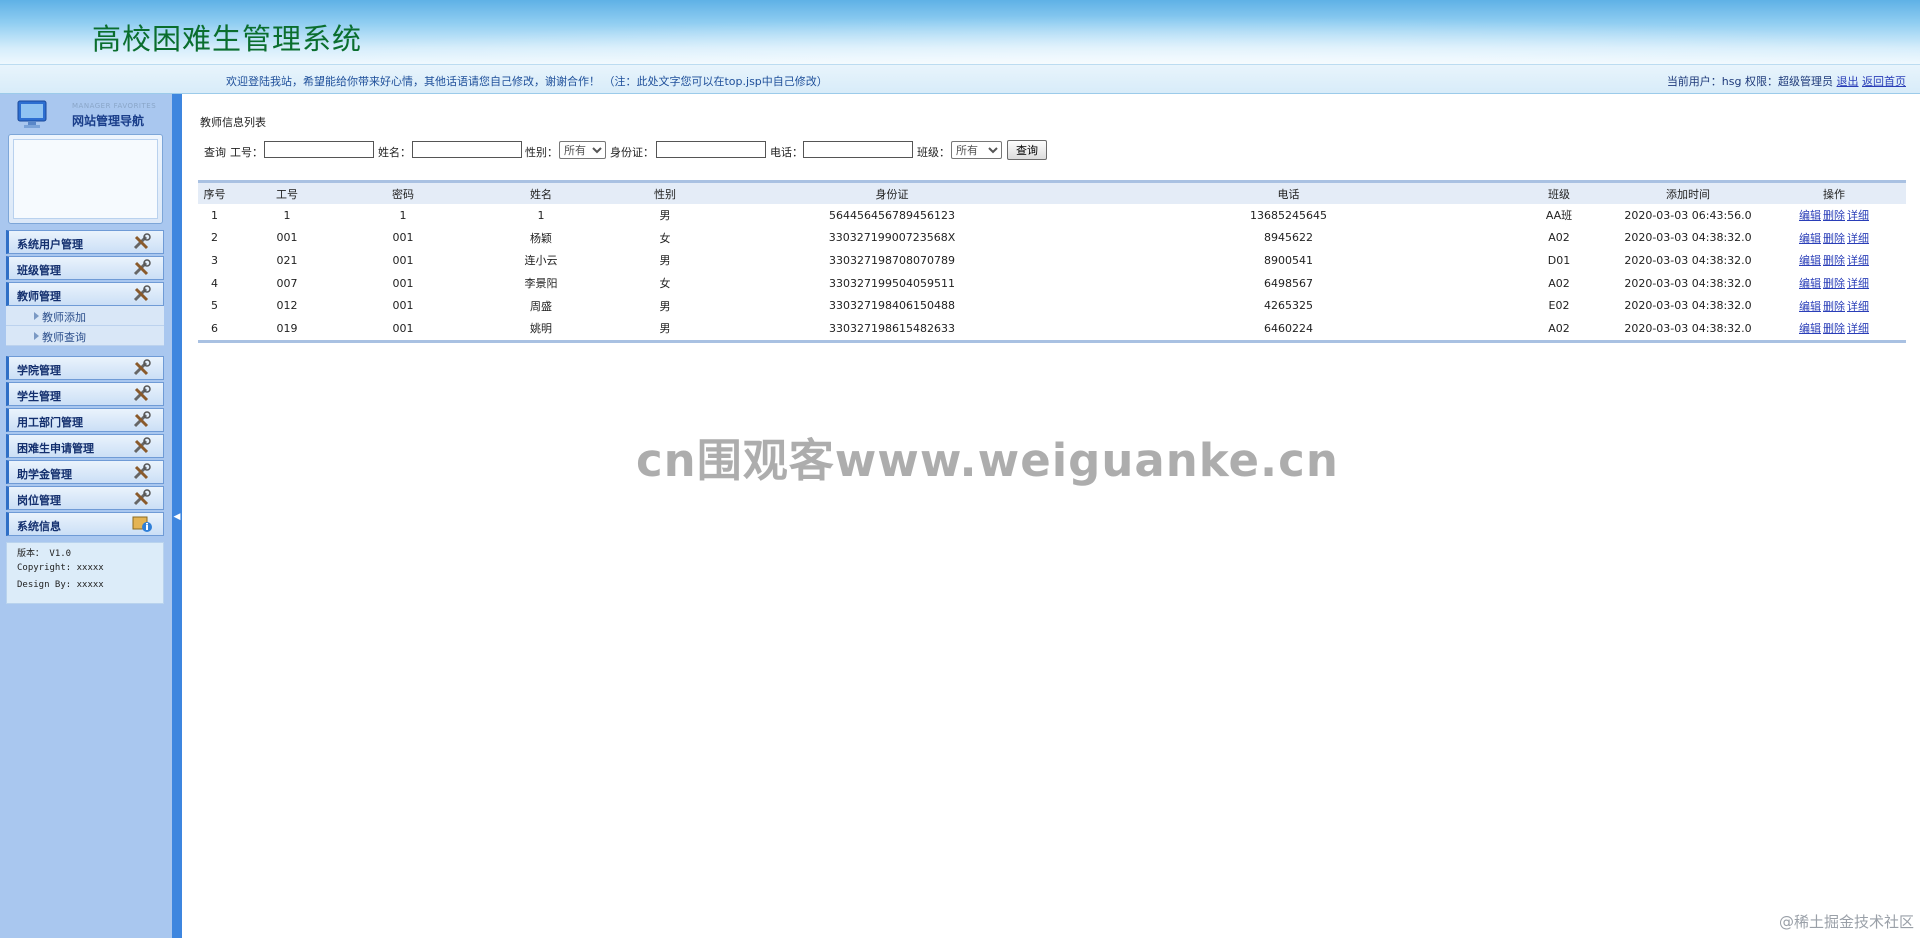 The image size is (1920, 938). What do you see at coordinates (582, 150) in the screenshot?
I see `gender-select: 所有` at bounding box center [582, 150].